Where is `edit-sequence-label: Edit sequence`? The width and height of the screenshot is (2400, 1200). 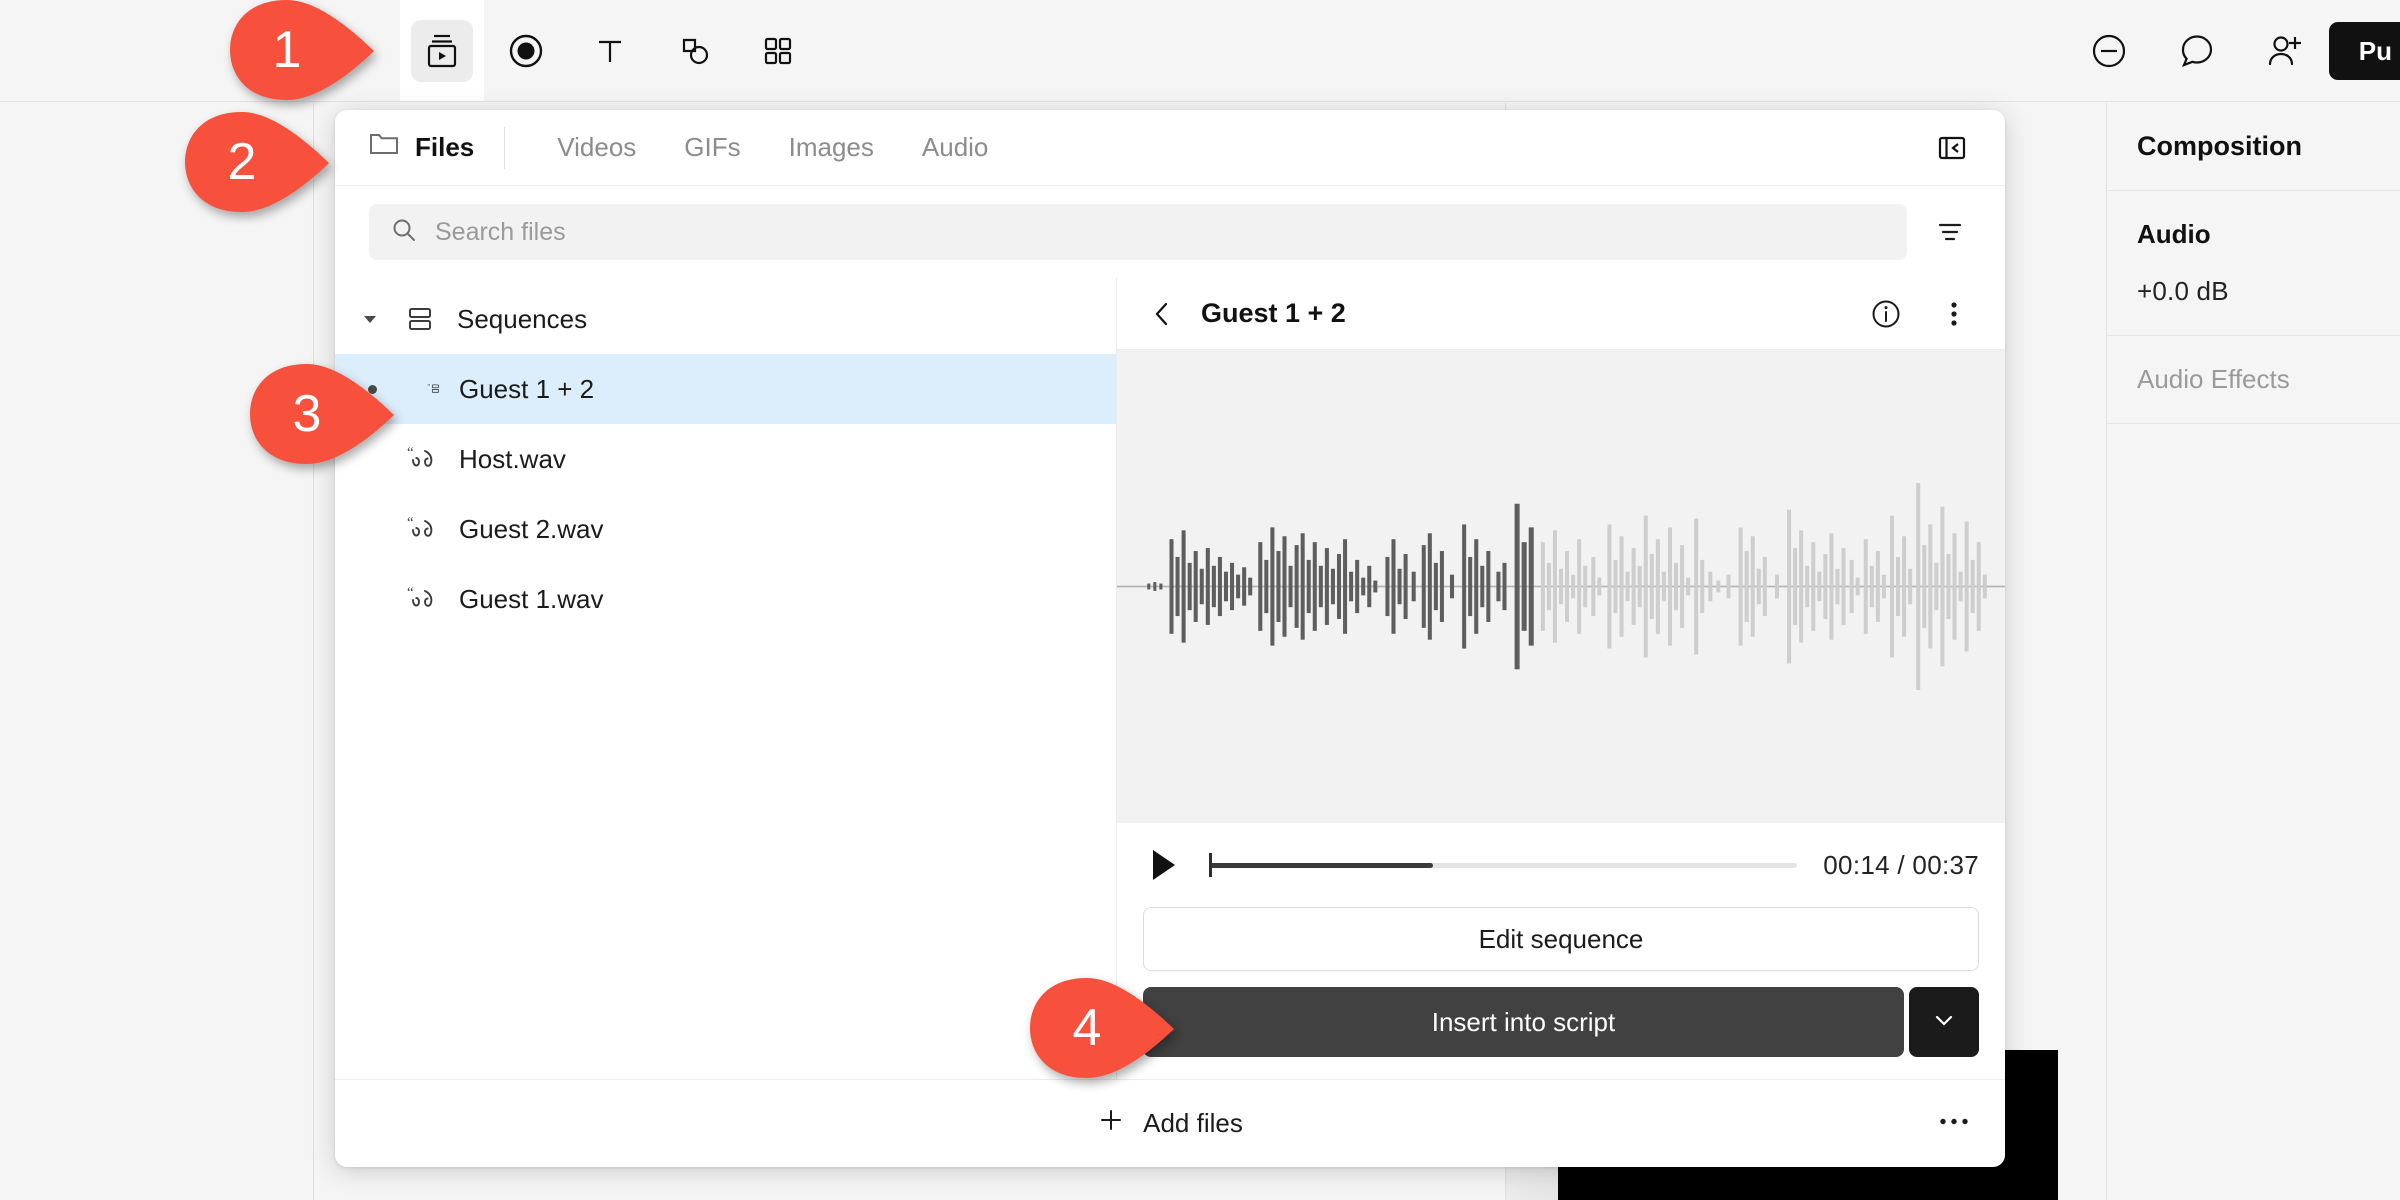
edit-sequence-label: Edit sequence is located at coordinates (1561, 938).